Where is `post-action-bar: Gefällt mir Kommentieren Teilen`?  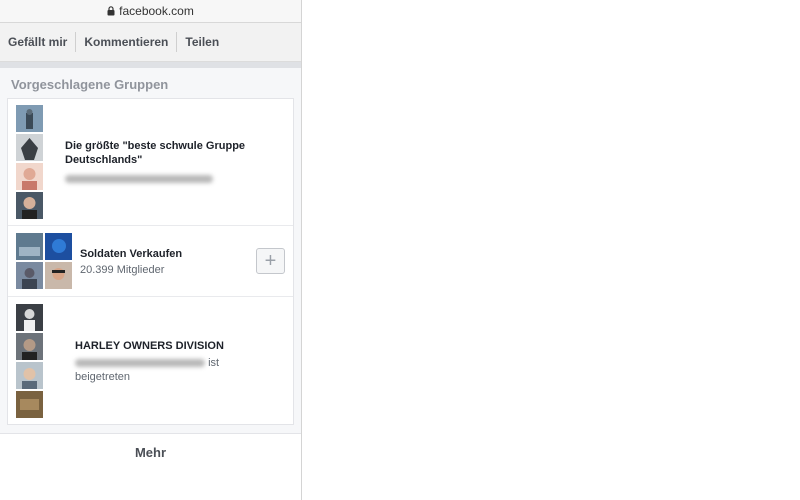 post-action-bar: Gefällt mir Kommentieren Teilen is located at coordinates (150, 42).